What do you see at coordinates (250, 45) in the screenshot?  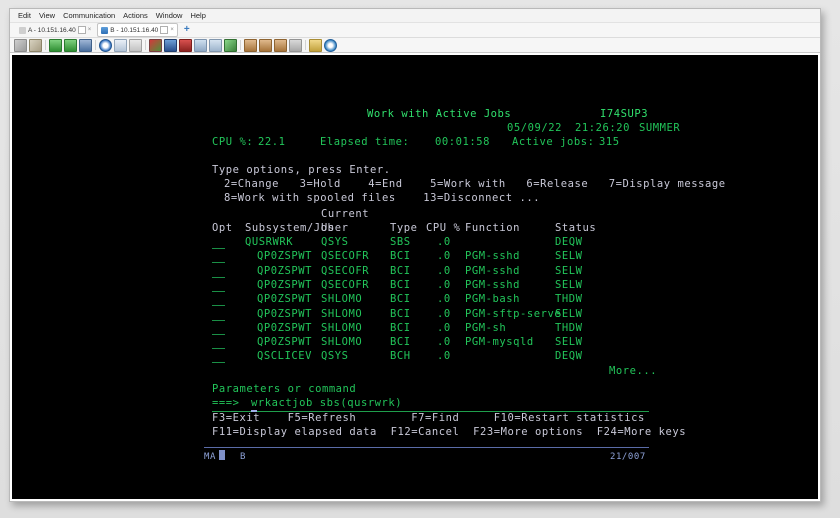 I see `transfer-up-icon` at bounding box center [250, 45].